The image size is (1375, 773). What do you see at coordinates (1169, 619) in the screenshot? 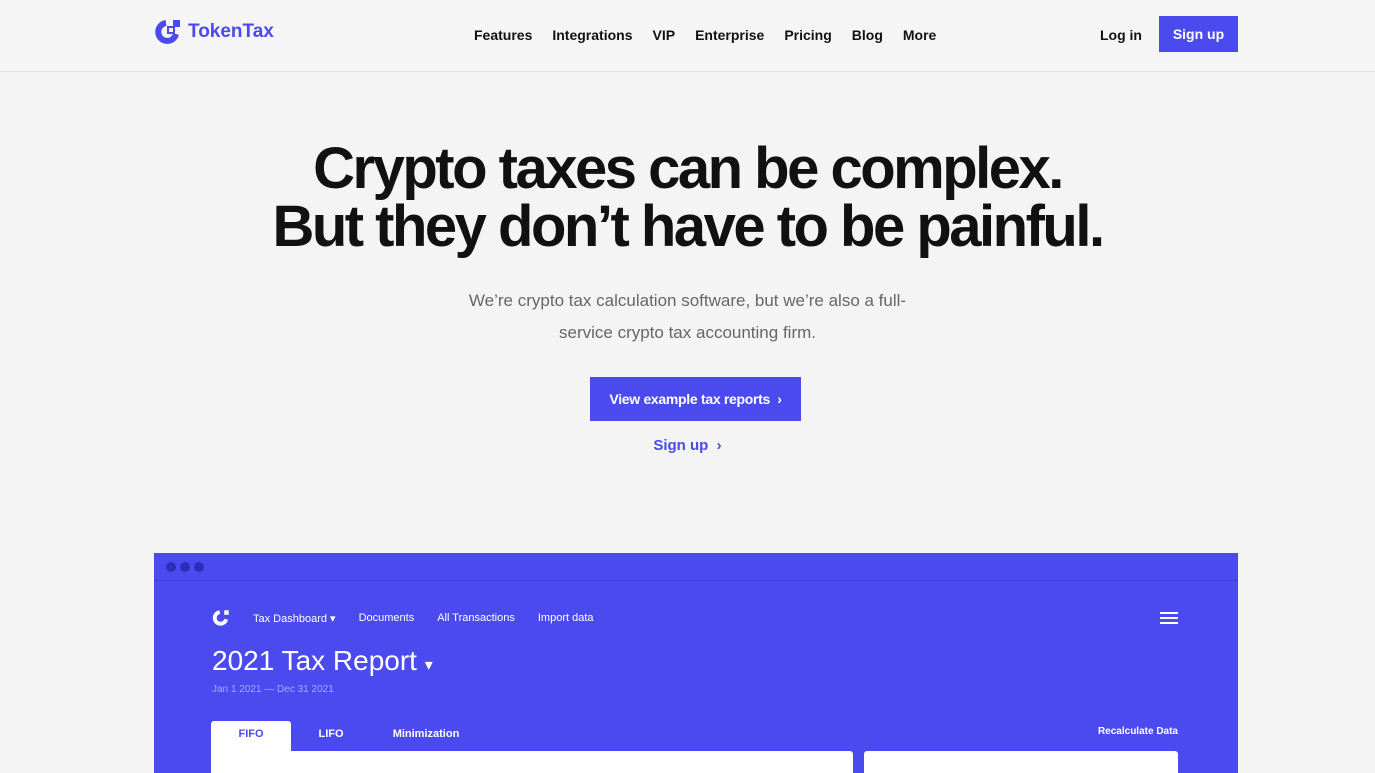
I see `menu-icon` at bounding box center [1169, 619].